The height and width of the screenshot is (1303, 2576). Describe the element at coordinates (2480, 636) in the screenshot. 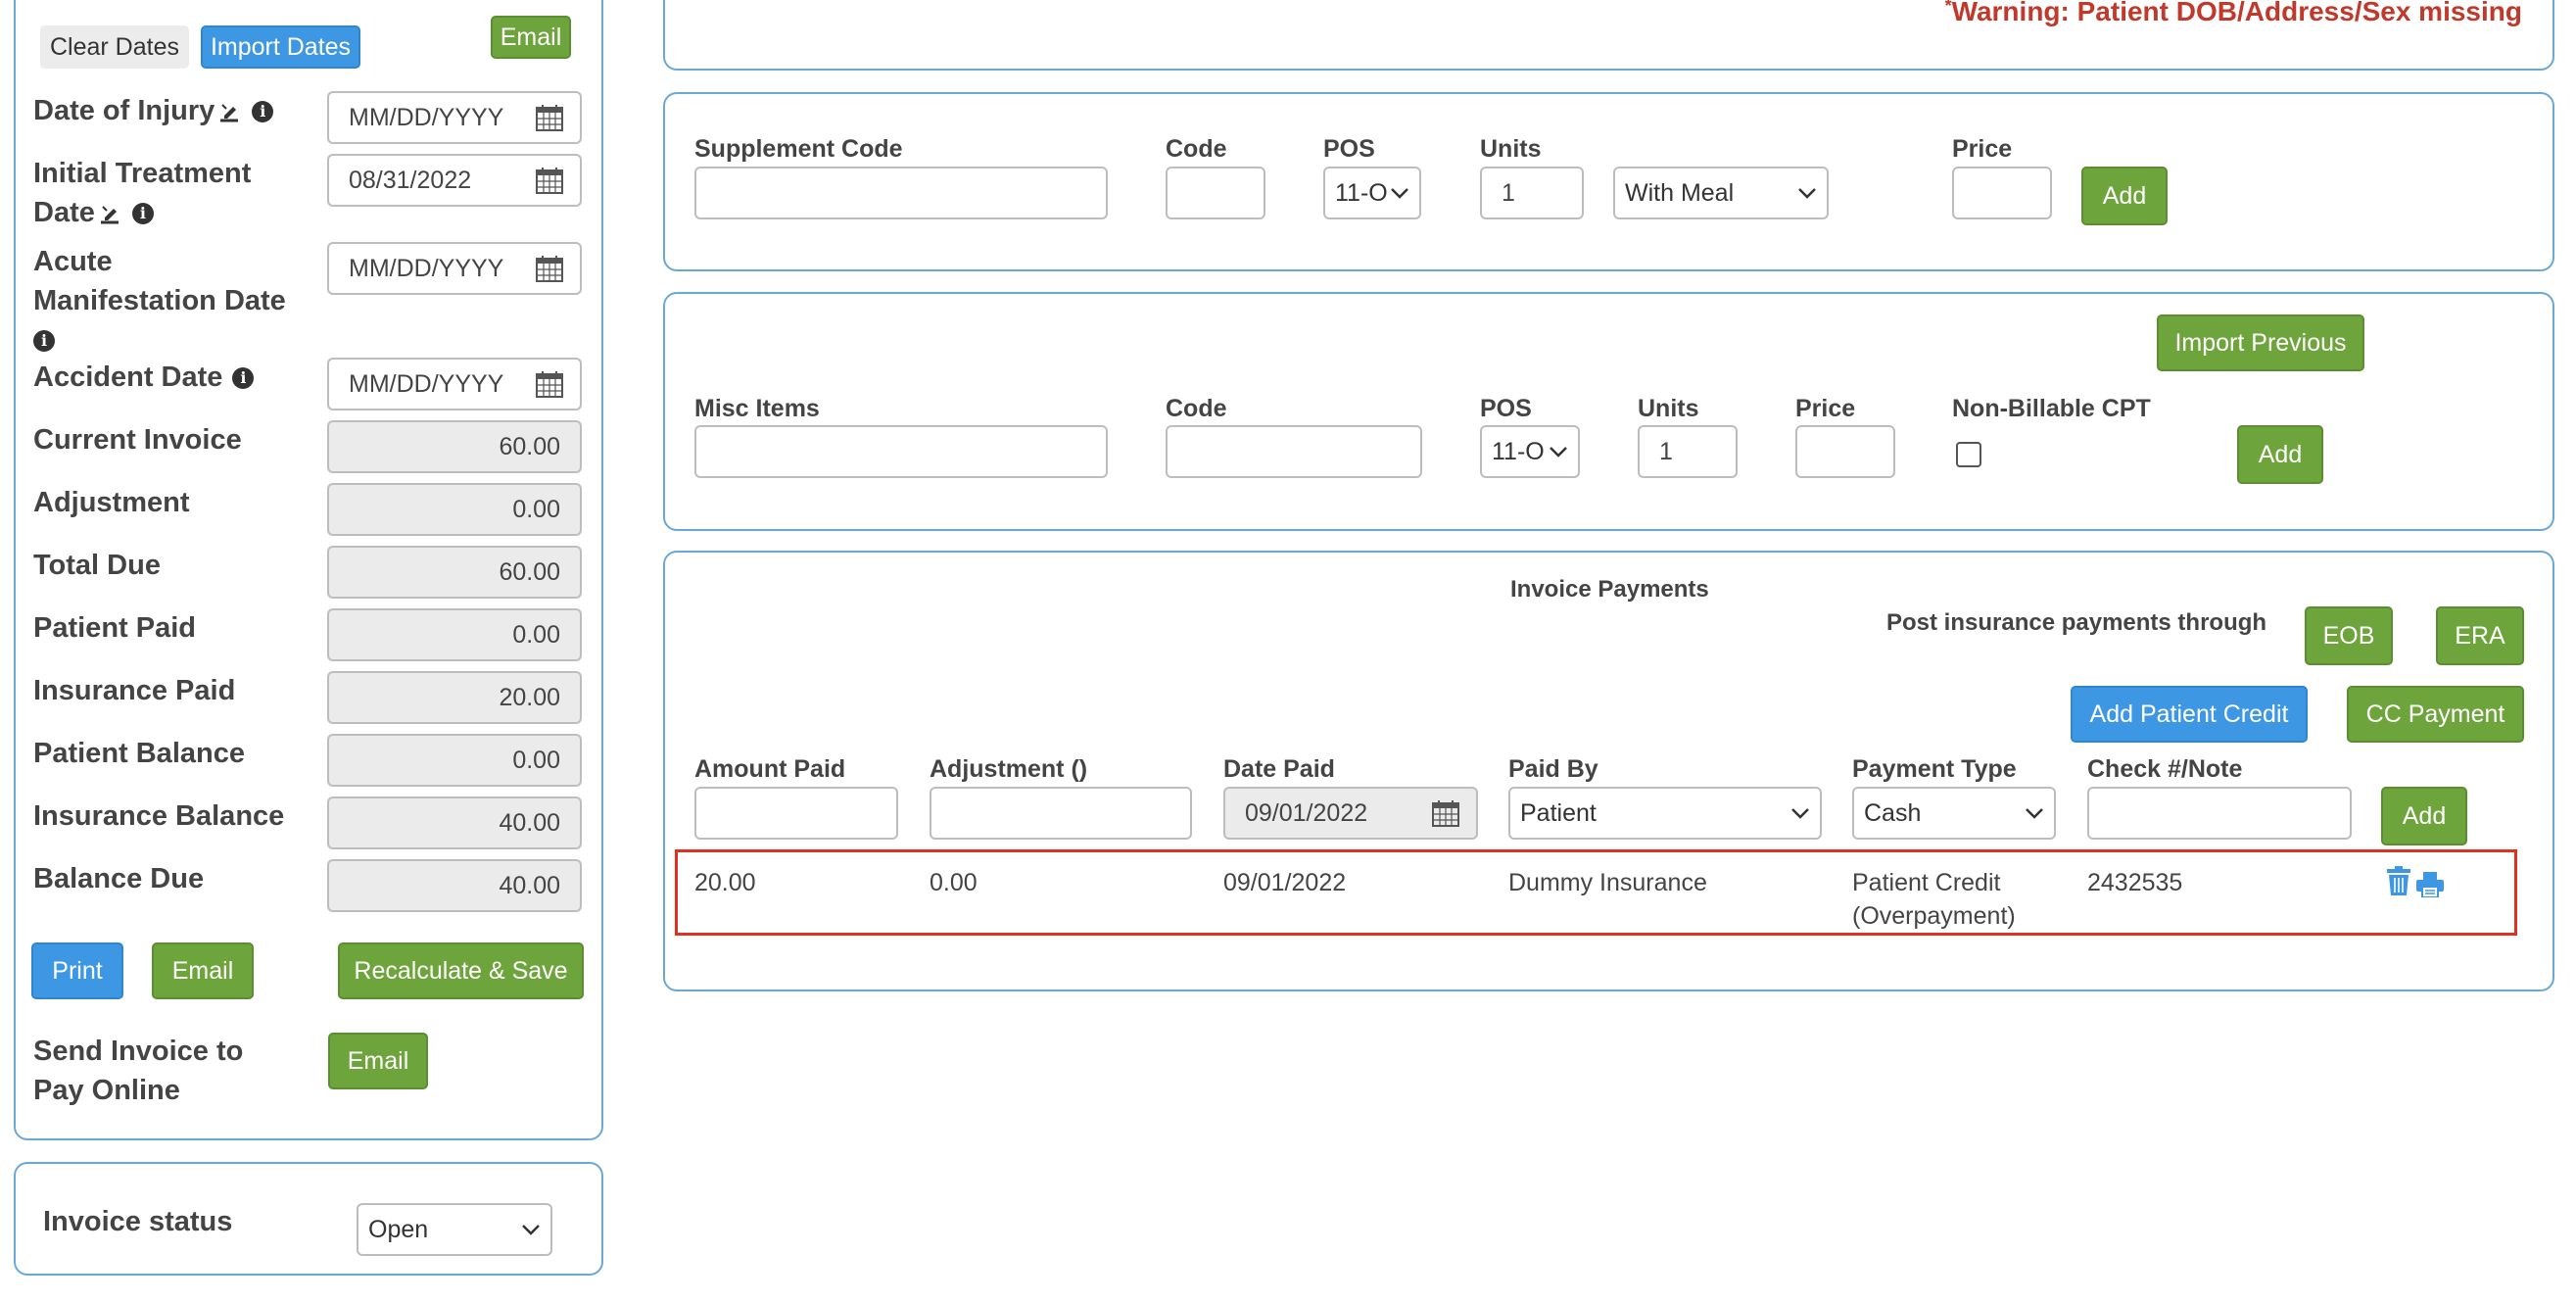

I see `era-button: ERA` at that location.